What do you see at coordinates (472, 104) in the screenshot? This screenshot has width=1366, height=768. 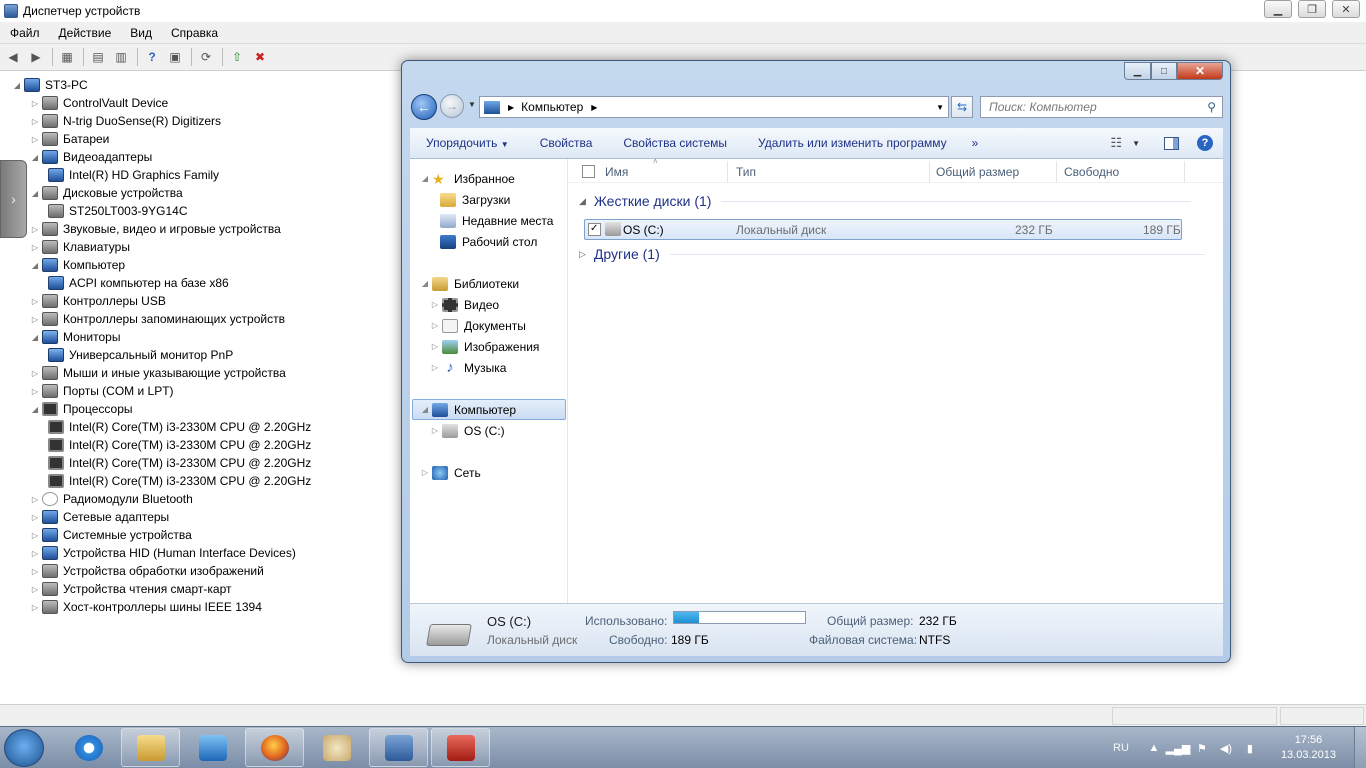 I see `recent-pages-dropdown-icon: ▼` at bounding box center [472, 104].